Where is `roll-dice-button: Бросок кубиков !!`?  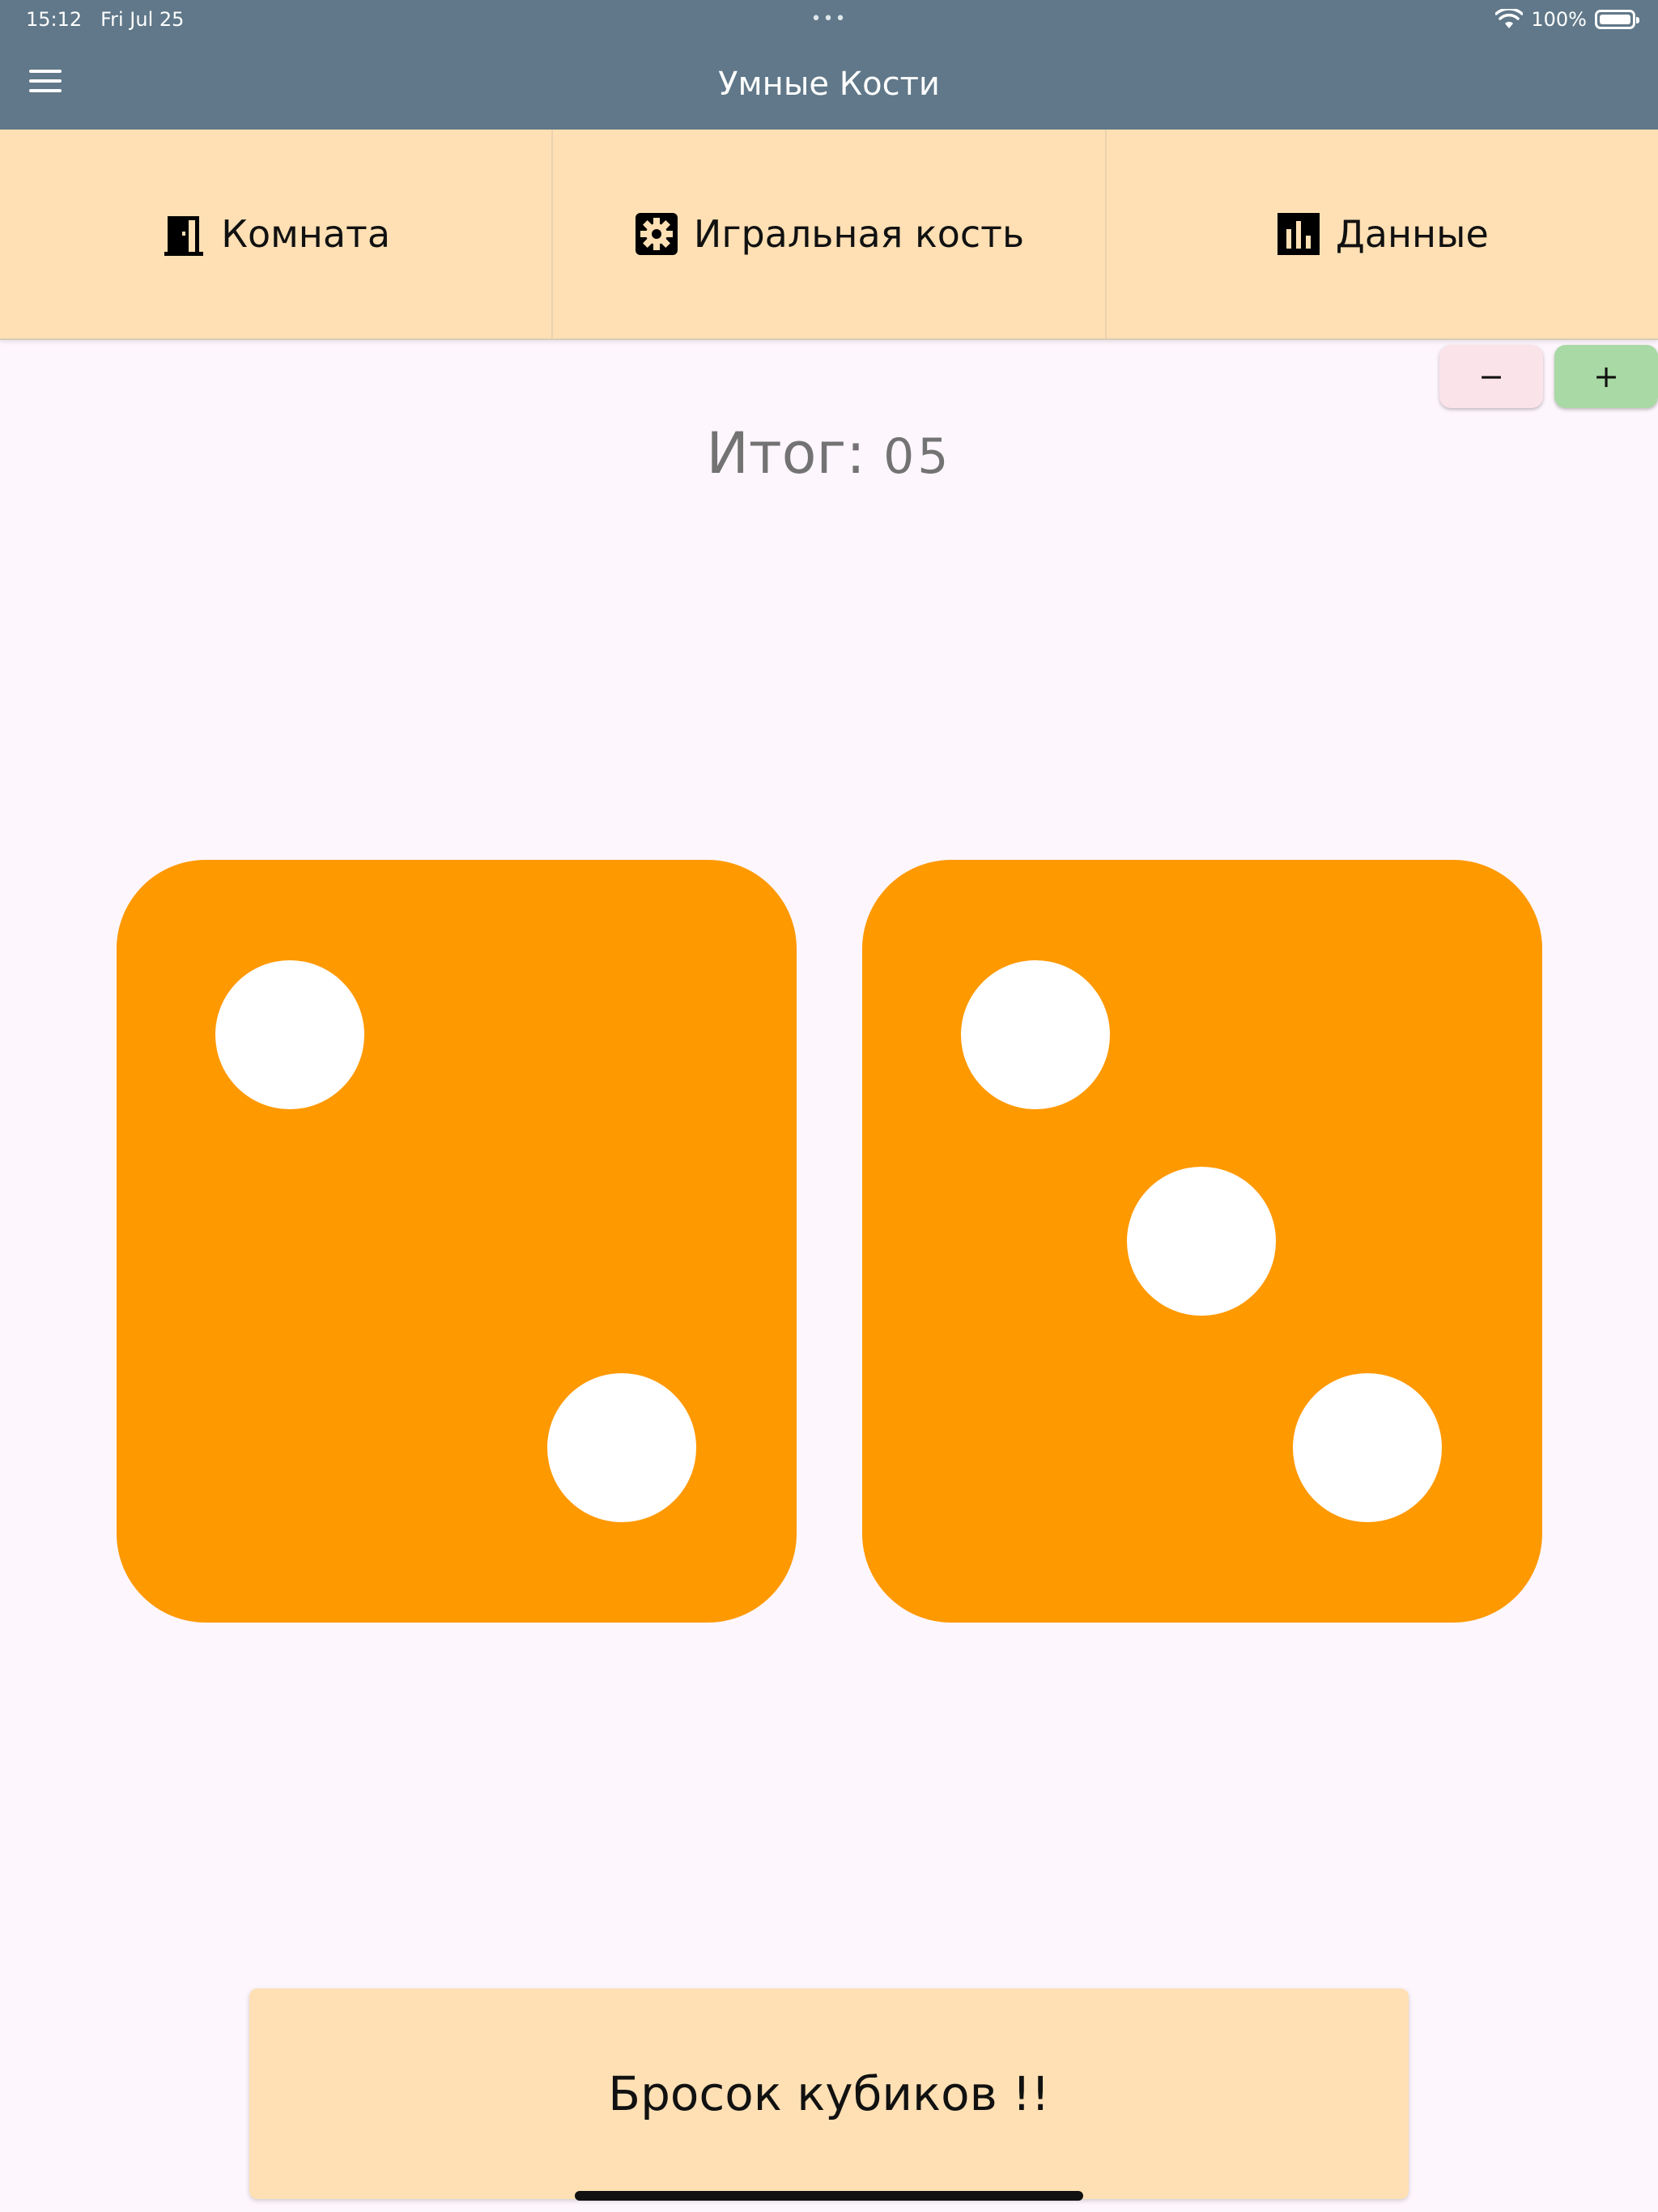 roll-dice-button: Бросок кубиков !! is located at coordinates (829, 2094).